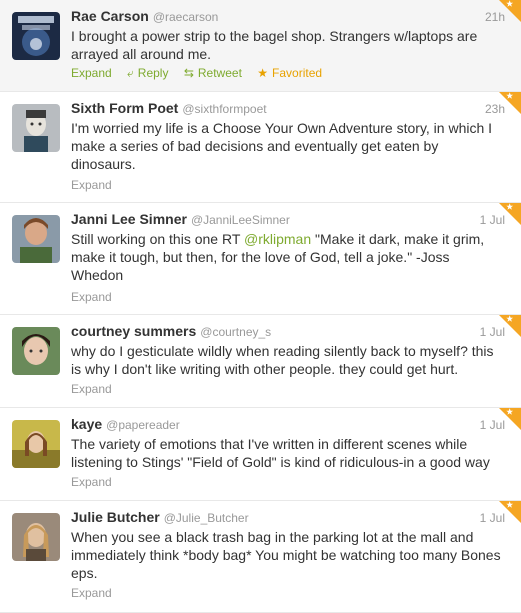 This screenshot has width=521, height=613. I want to click on tweet-fullname: Rae Carson, so click(110, 16).